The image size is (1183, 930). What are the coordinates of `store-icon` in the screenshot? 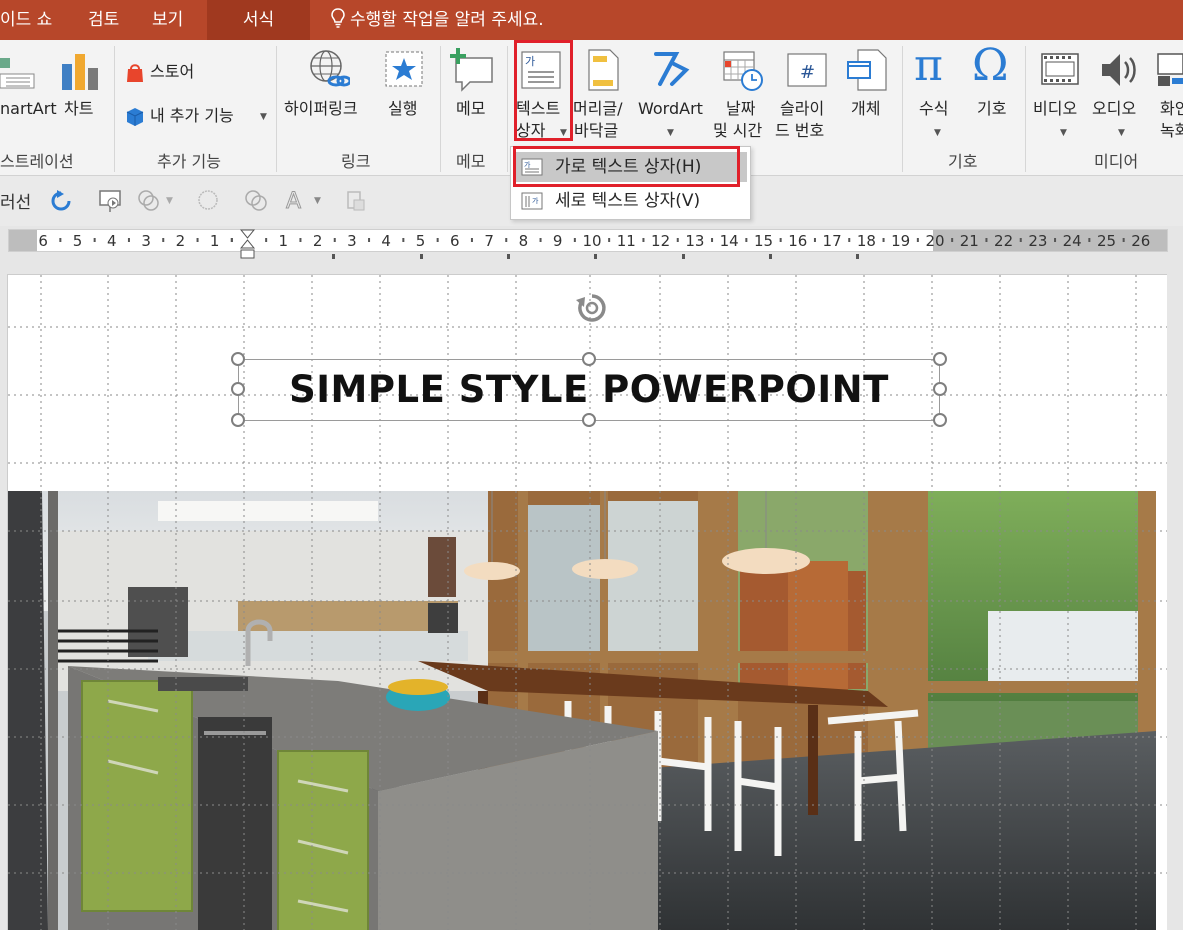 It's located at (135, 73).